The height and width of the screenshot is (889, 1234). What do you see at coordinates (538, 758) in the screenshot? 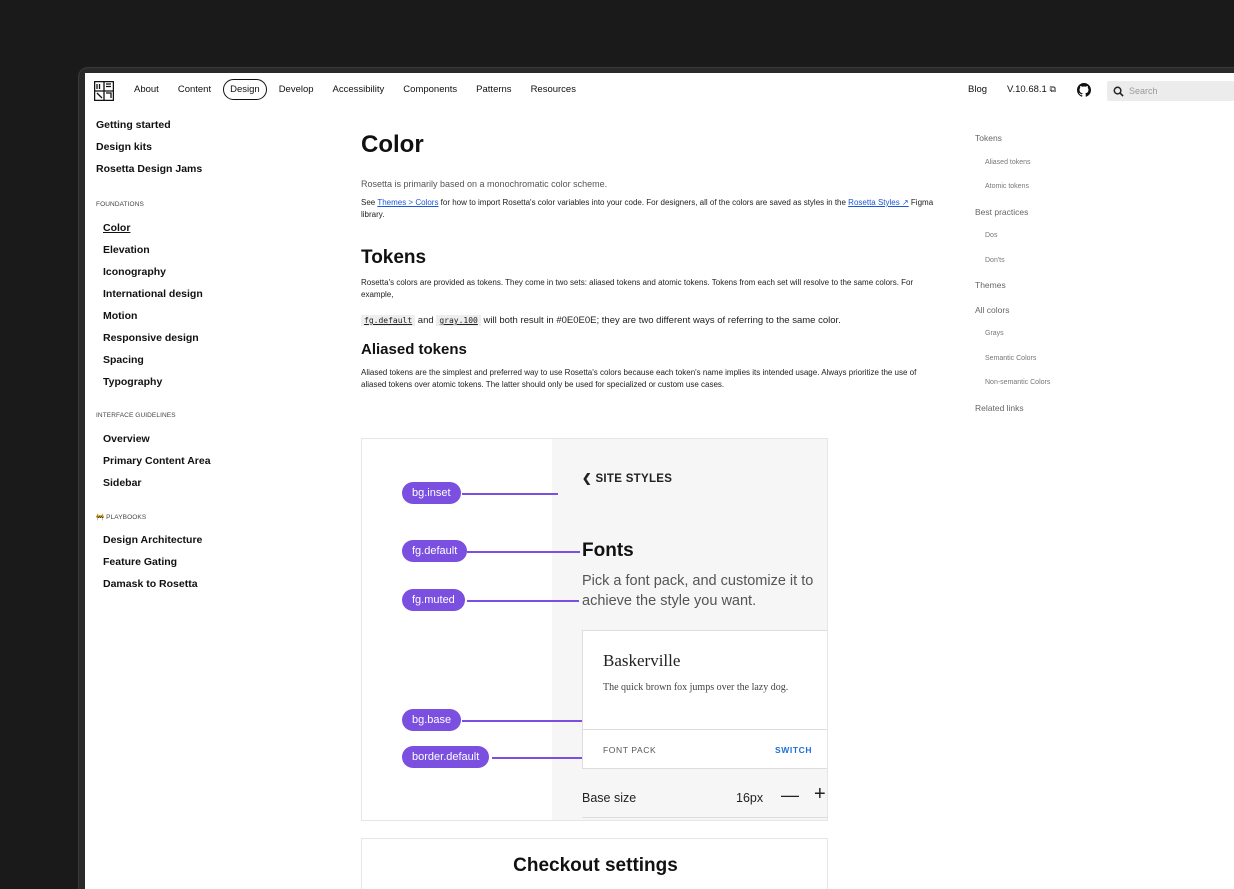
I see `connector-border-default` at bounding box center [538, 758].